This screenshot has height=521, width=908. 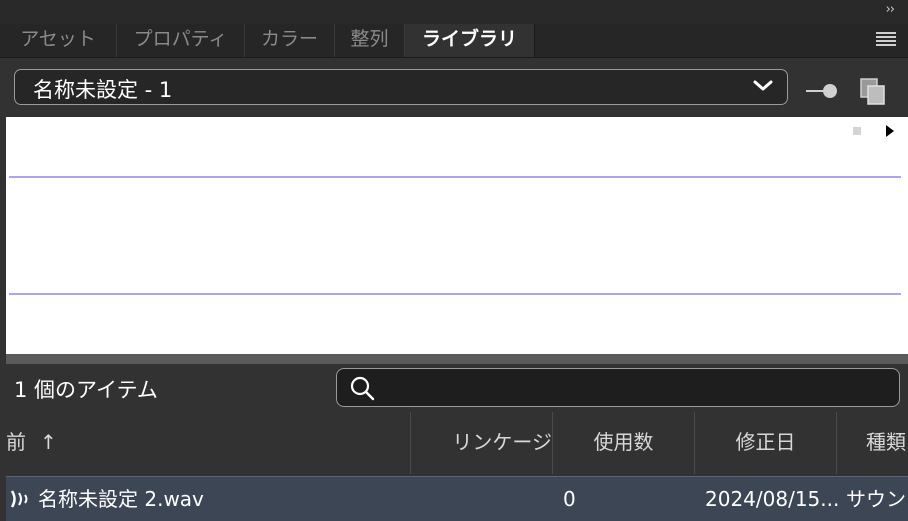 I want to click on tab-library: ライブラリ, so click(x=470, y=40).